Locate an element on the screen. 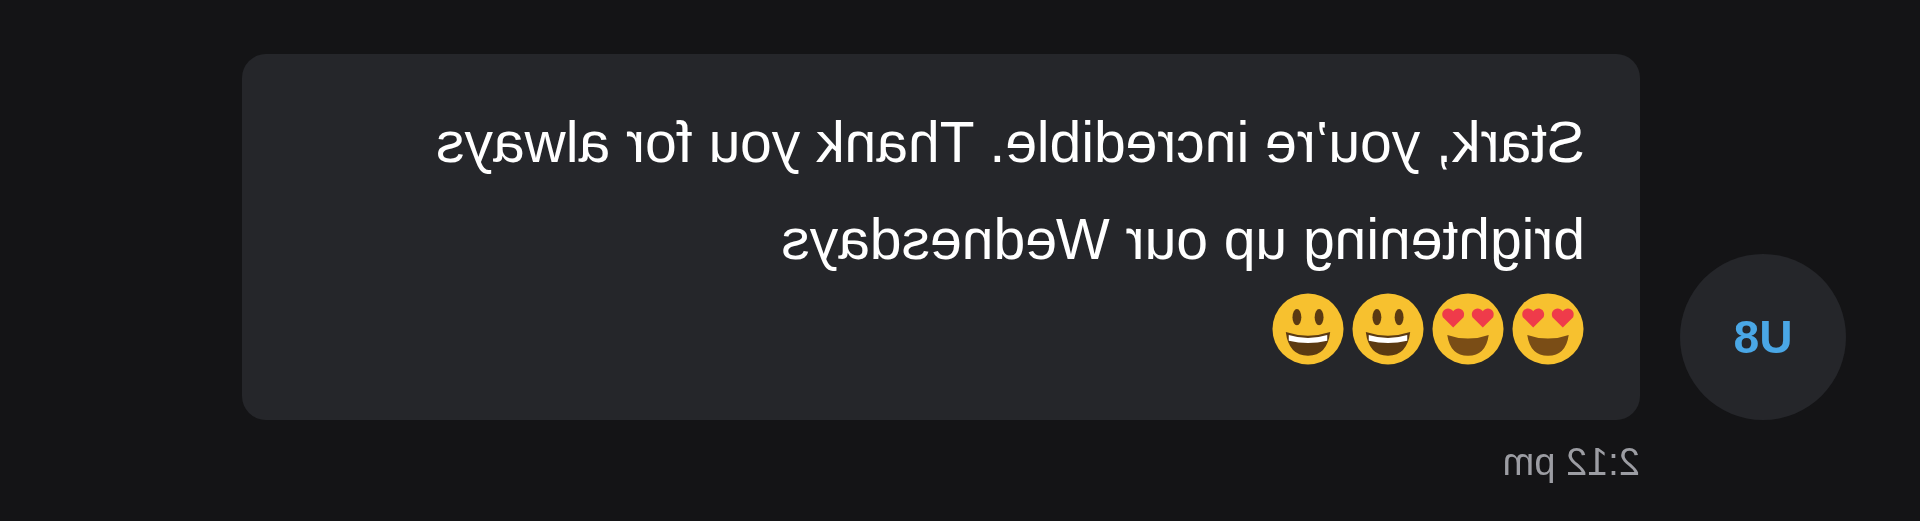 Image resolution: width=1920 pixels, height=521 pixels. message-time: 2:12 pm is located at coordinates (1571, 462).